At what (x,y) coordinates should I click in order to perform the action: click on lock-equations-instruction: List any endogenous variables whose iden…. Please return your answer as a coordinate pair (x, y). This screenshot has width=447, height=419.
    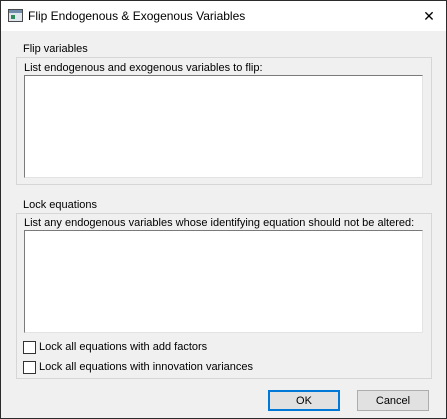
    Looking at the image, I should click on (219, 223).